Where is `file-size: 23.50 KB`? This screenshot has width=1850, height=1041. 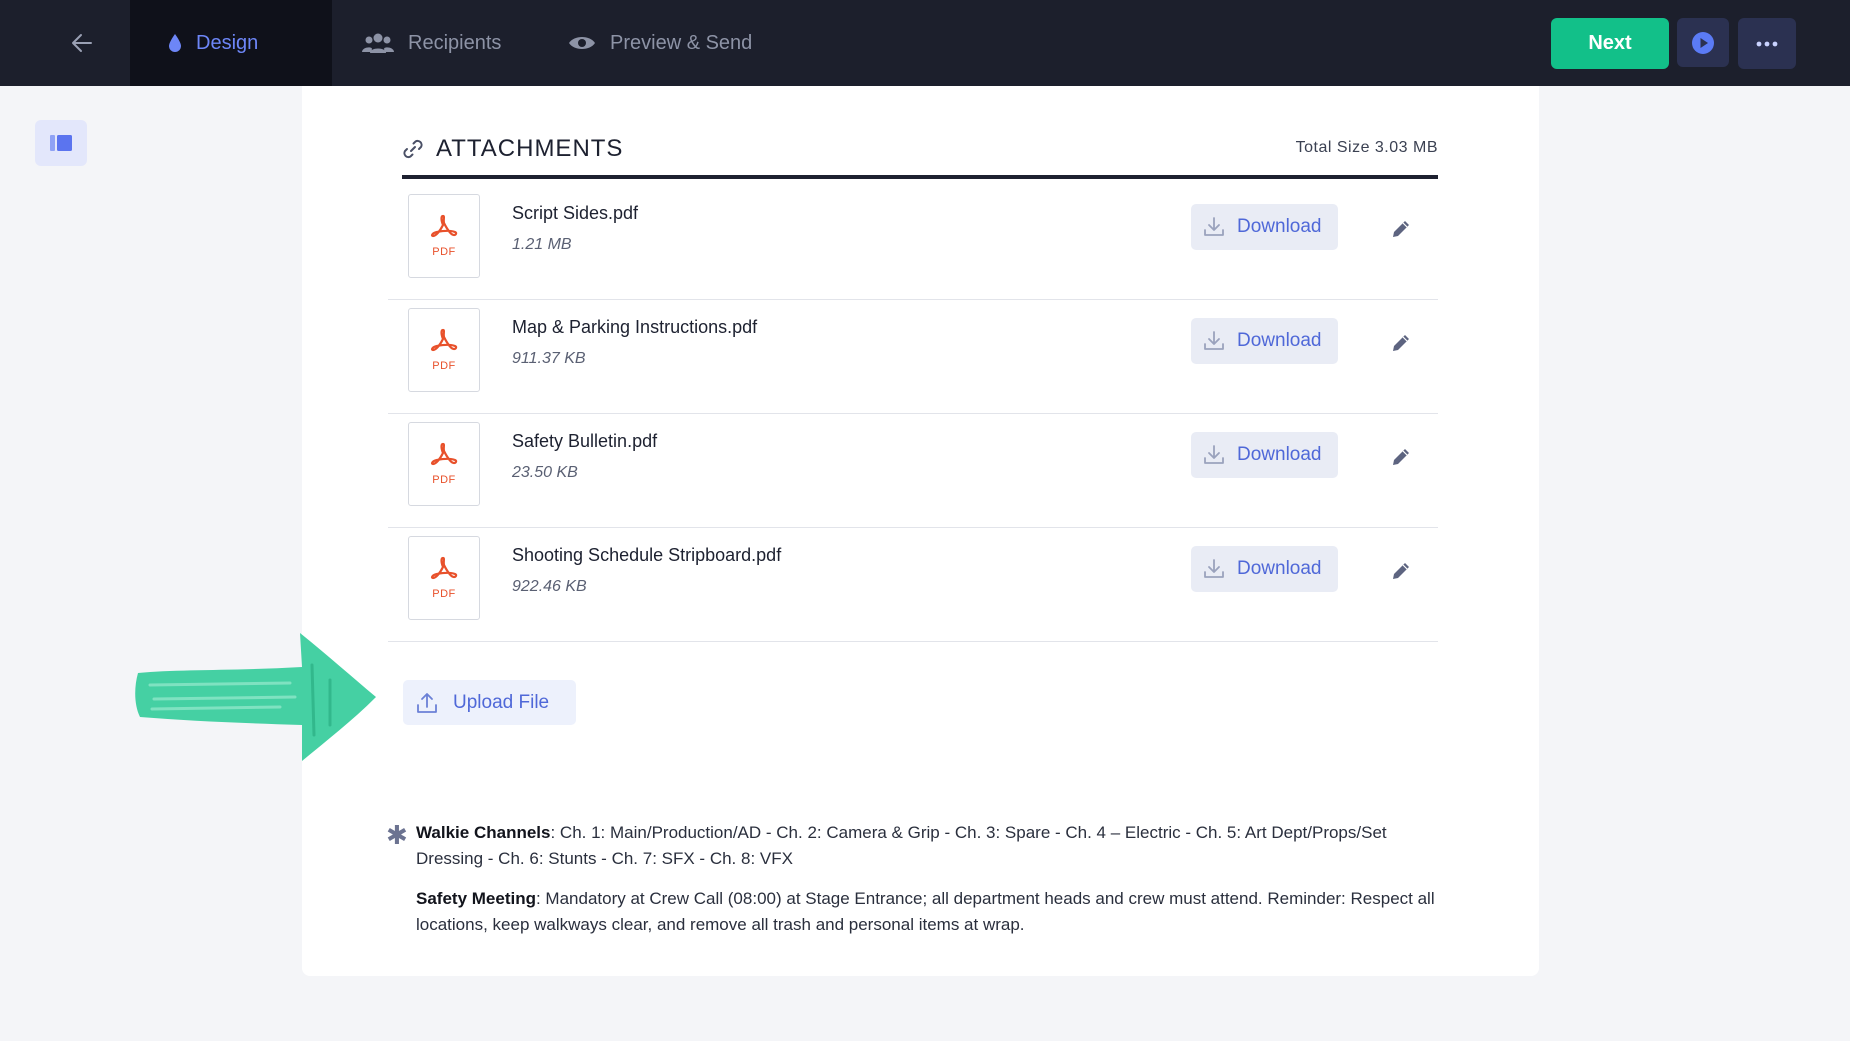
file-size: 23.50 KB is located at coordinates (545, 472).